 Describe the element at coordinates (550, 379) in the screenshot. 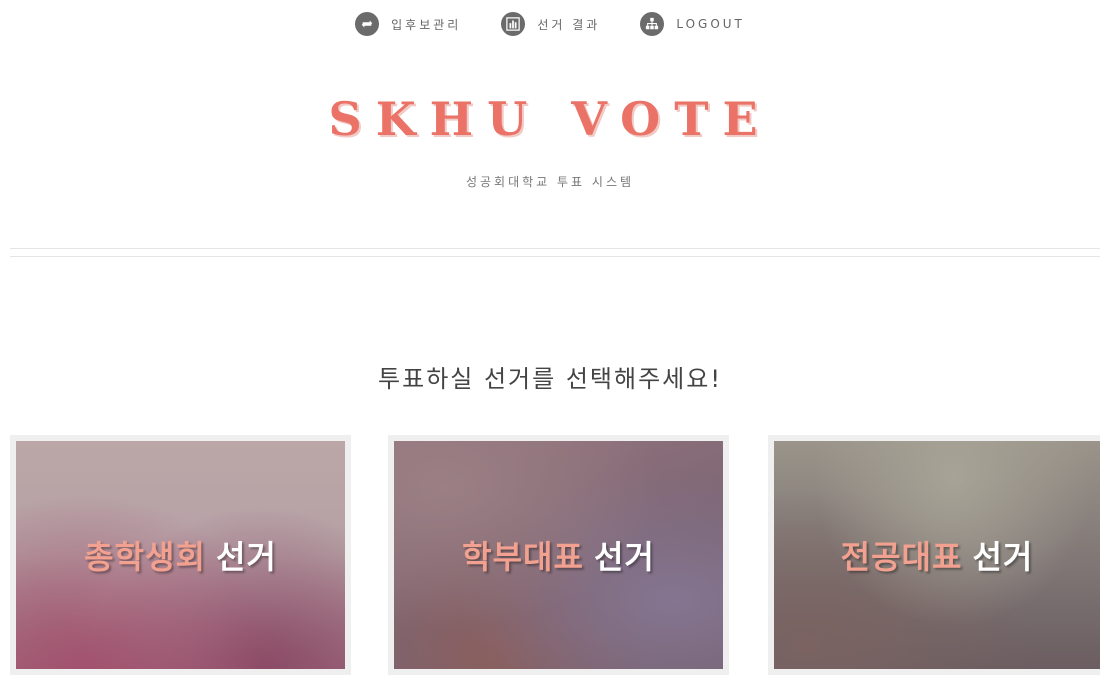

I see `election-prompt: 투표하실 선거를 선택해주세요!` at that location.